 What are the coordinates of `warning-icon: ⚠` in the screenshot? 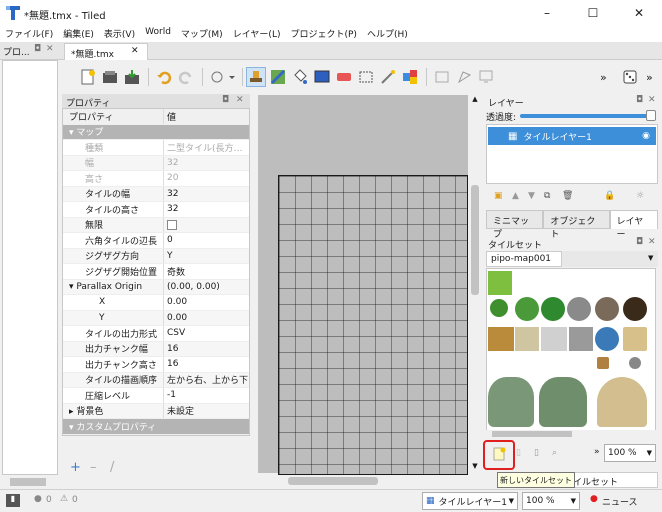 It's located at (64, 499).